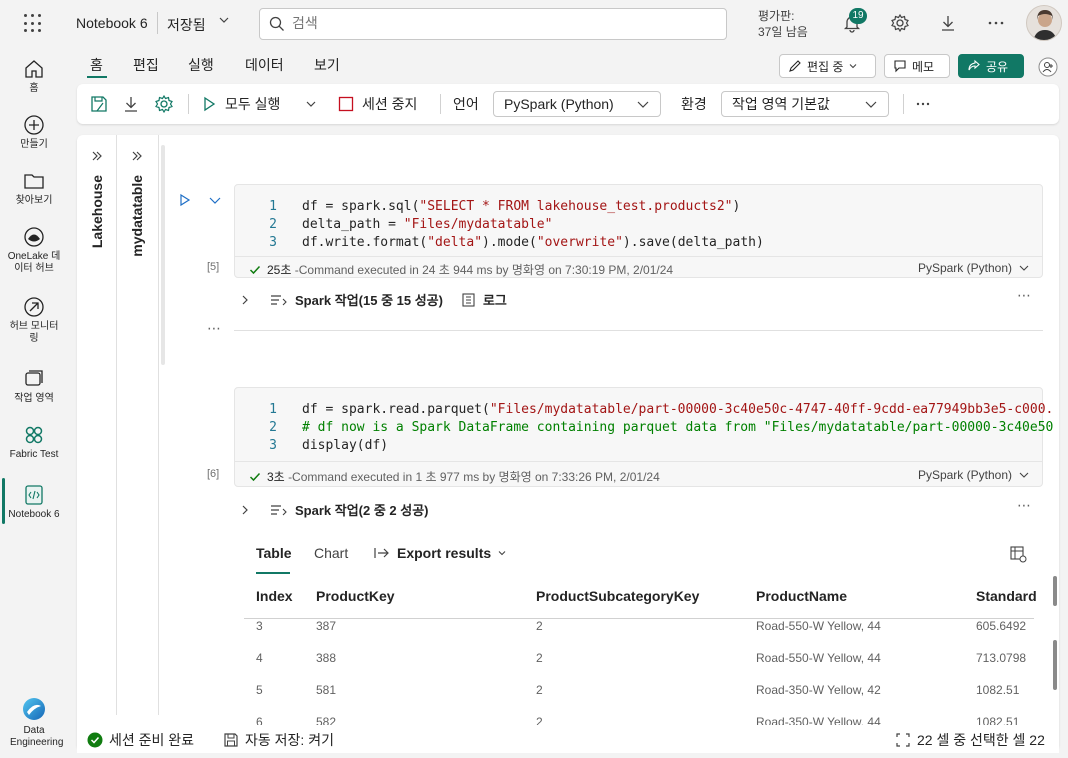  I want to click on search-input, so click(502, 23).